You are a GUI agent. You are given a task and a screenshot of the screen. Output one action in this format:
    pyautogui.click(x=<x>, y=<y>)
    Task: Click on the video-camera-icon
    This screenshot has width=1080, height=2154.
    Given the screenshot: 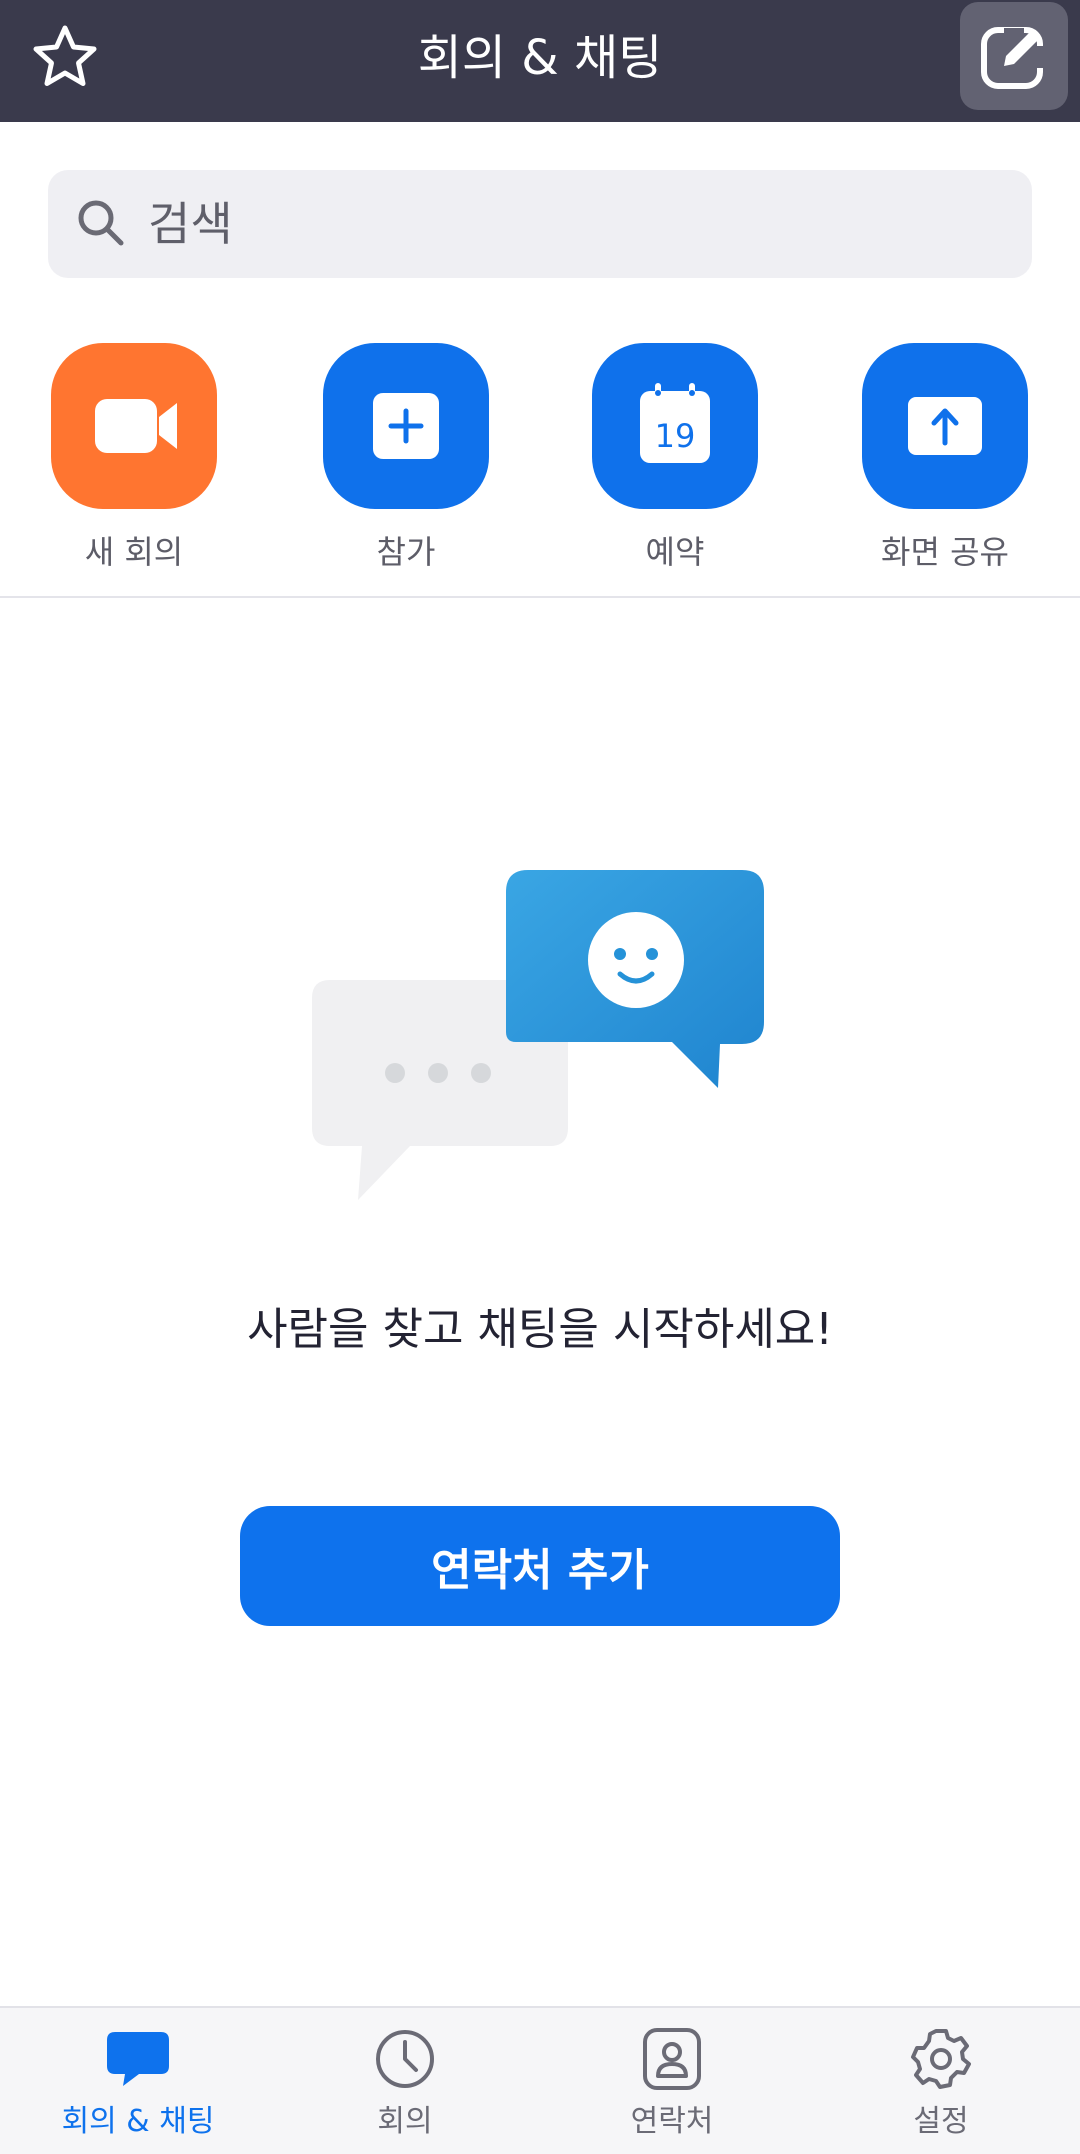 What is the action you would take?
    pyautogui.click(x=136, y=426)
    